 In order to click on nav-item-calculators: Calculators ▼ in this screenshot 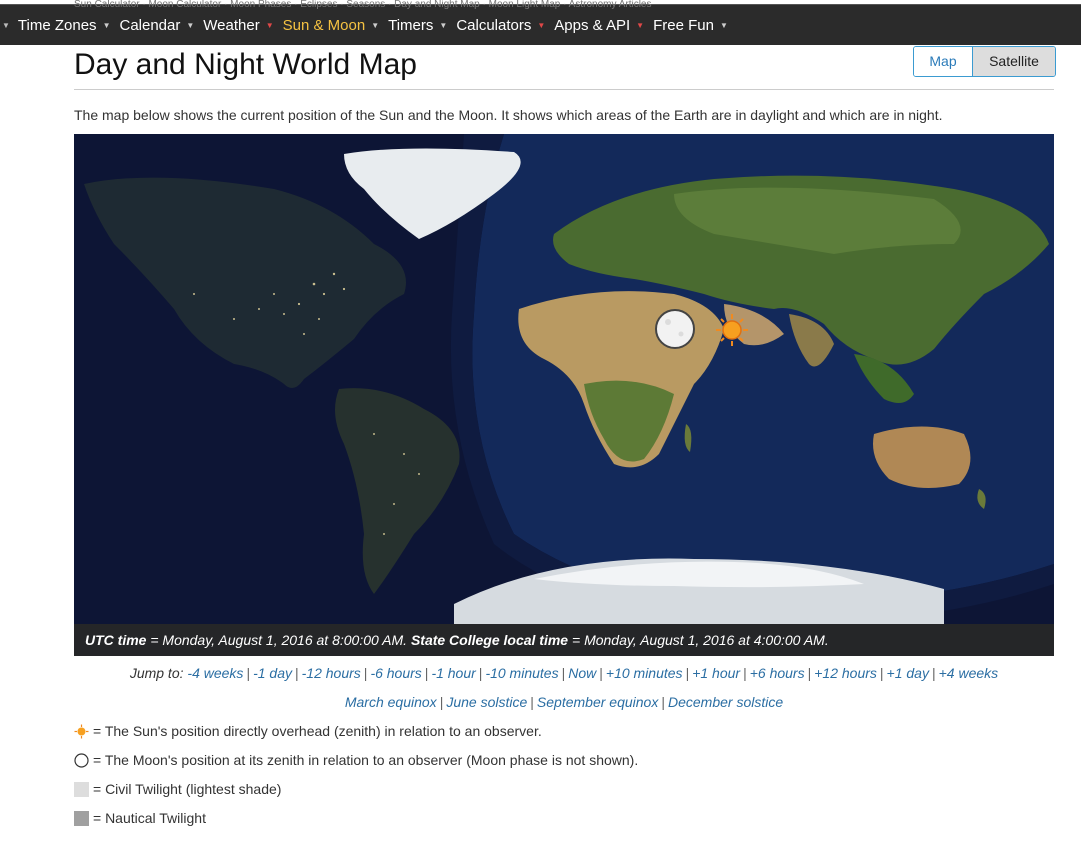, I will do `click(500, 25)`.